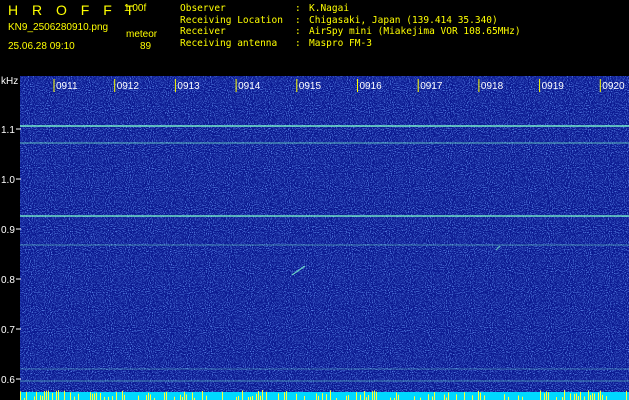  What do you see at coordinates (249, 86) in the screenshot?
I see `x-tick-label: 0914` at bounding box center [249, 86].